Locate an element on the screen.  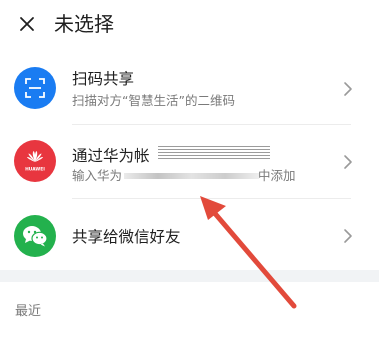
section-separator is located at coordinates (189, 276).